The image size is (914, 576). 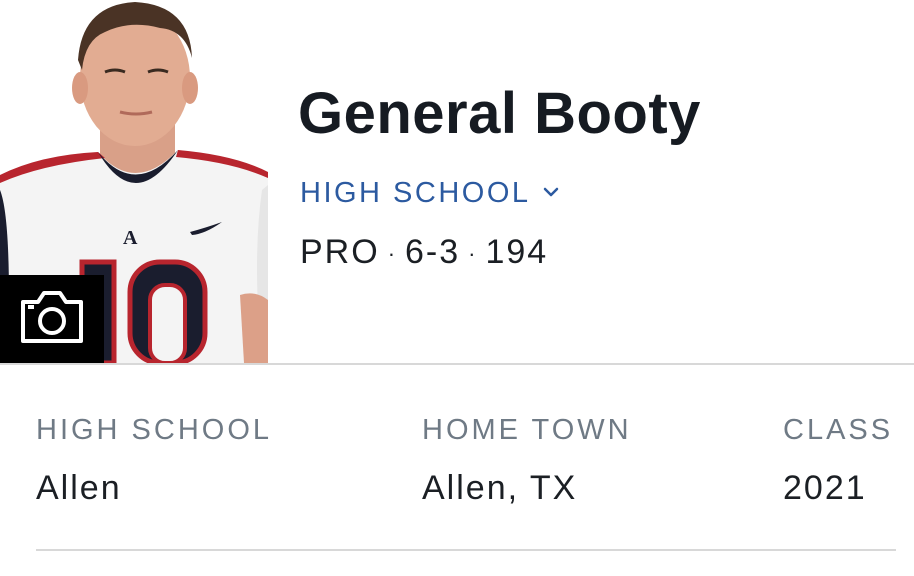 I want to click on info-home-town: HOME TOWN Allen, TX, so click(x=527, y=461).